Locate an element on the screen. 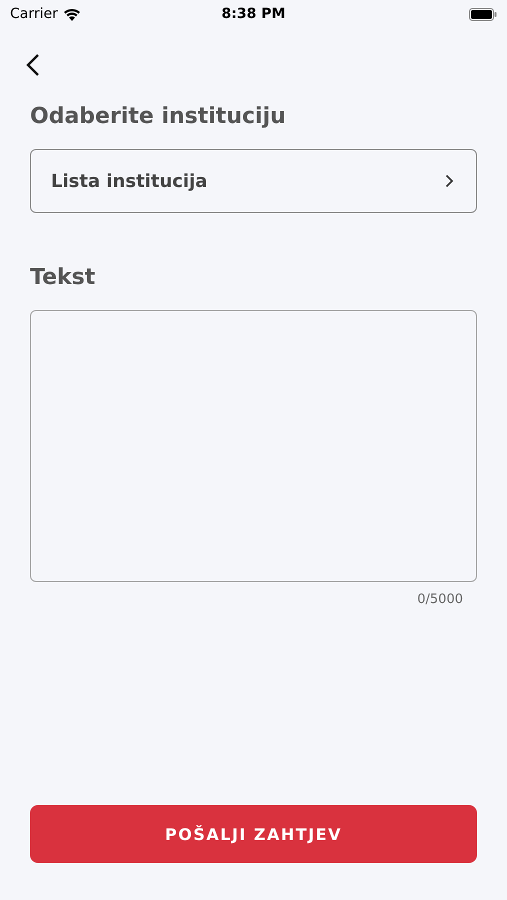 This screenshot has height=900, width=507. status-time: 8:38 PM is located at coordinates (254, 14).